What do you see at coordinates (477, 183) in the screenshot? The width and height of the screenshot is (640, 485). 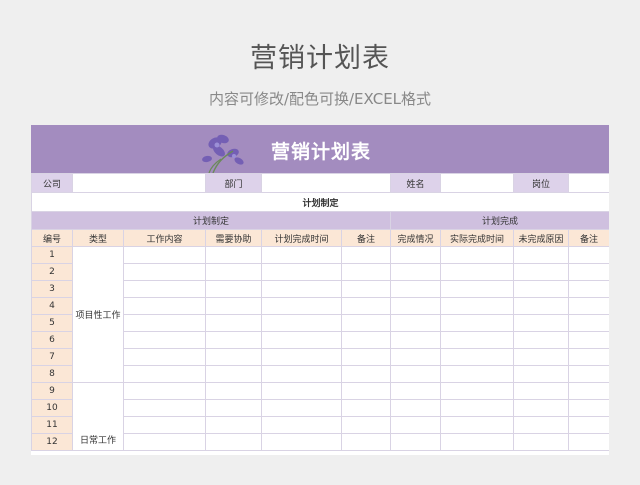 I see `name-input` at bounding box center [477, 183].